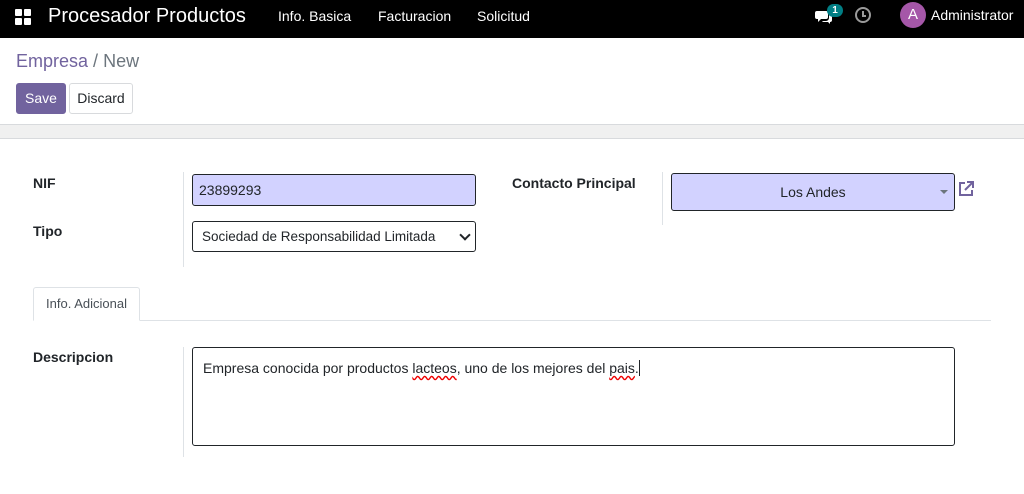 This screenshot has width=1024, height=494. I want to click on save-button: Save, so click(41, 98).